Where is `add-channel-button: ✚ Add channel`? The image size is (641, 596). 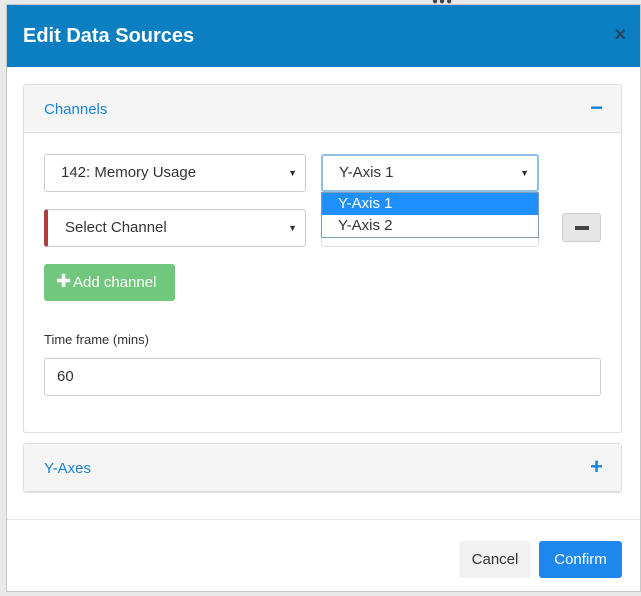 add-channel-button: ✚ Add channel is located at coordinates (109, 282).